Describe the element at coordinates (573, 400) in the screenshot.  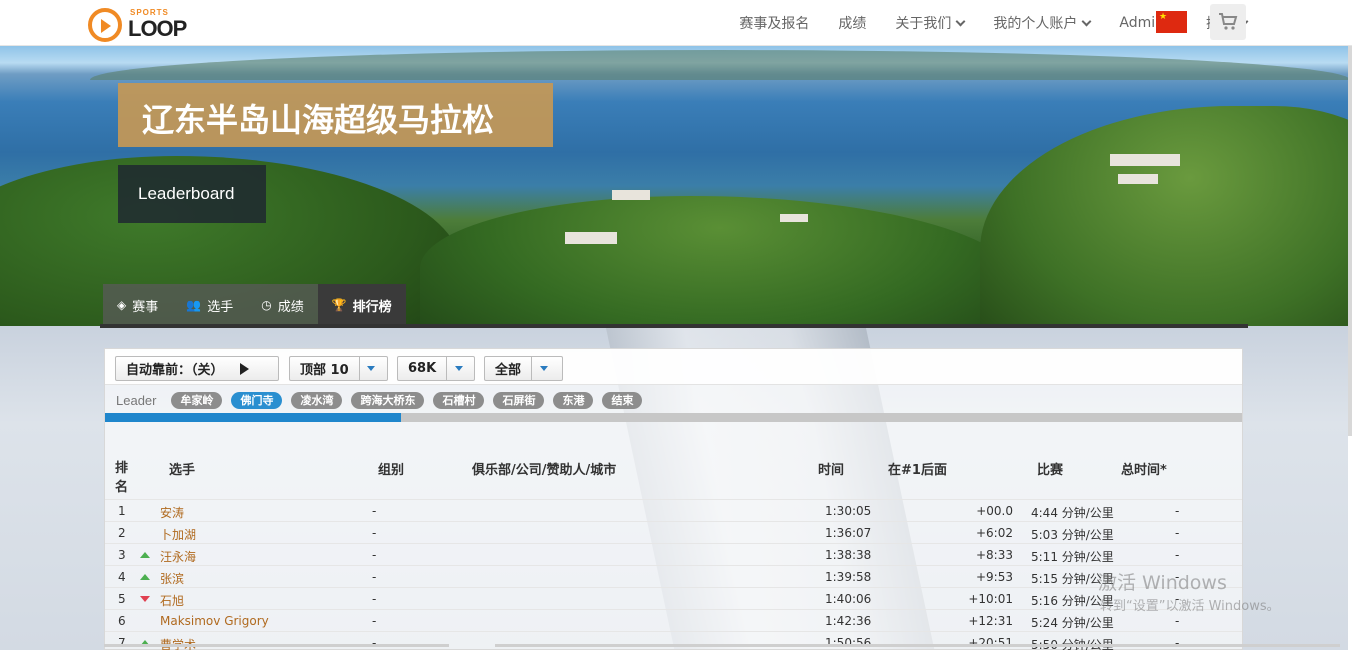
I see `split-chip: 东港` at that location.